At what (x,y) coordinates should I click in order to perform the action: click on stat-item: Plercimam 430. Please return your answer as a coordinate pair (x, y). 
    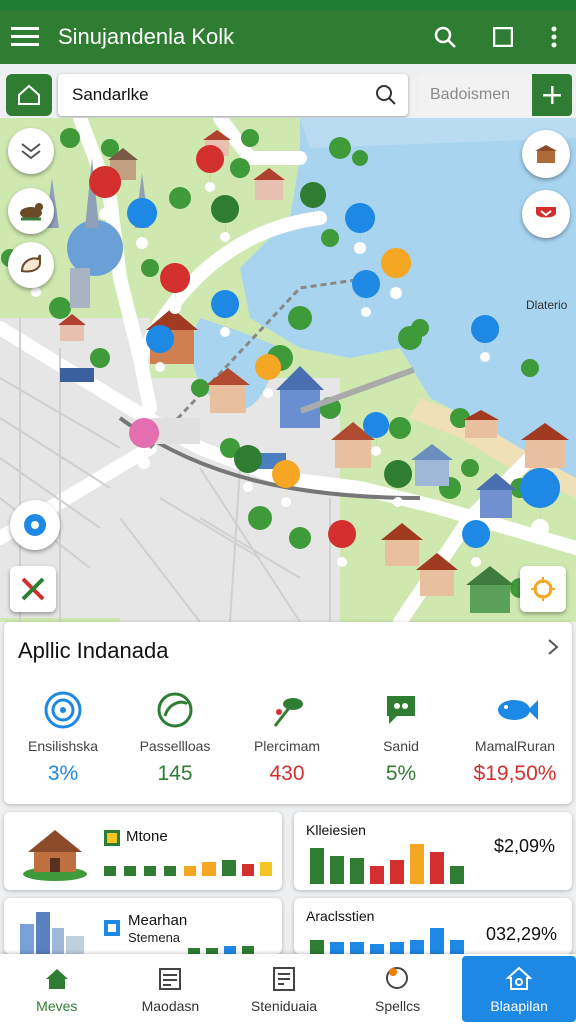
    Looking at the image, I should click on (287, 737).